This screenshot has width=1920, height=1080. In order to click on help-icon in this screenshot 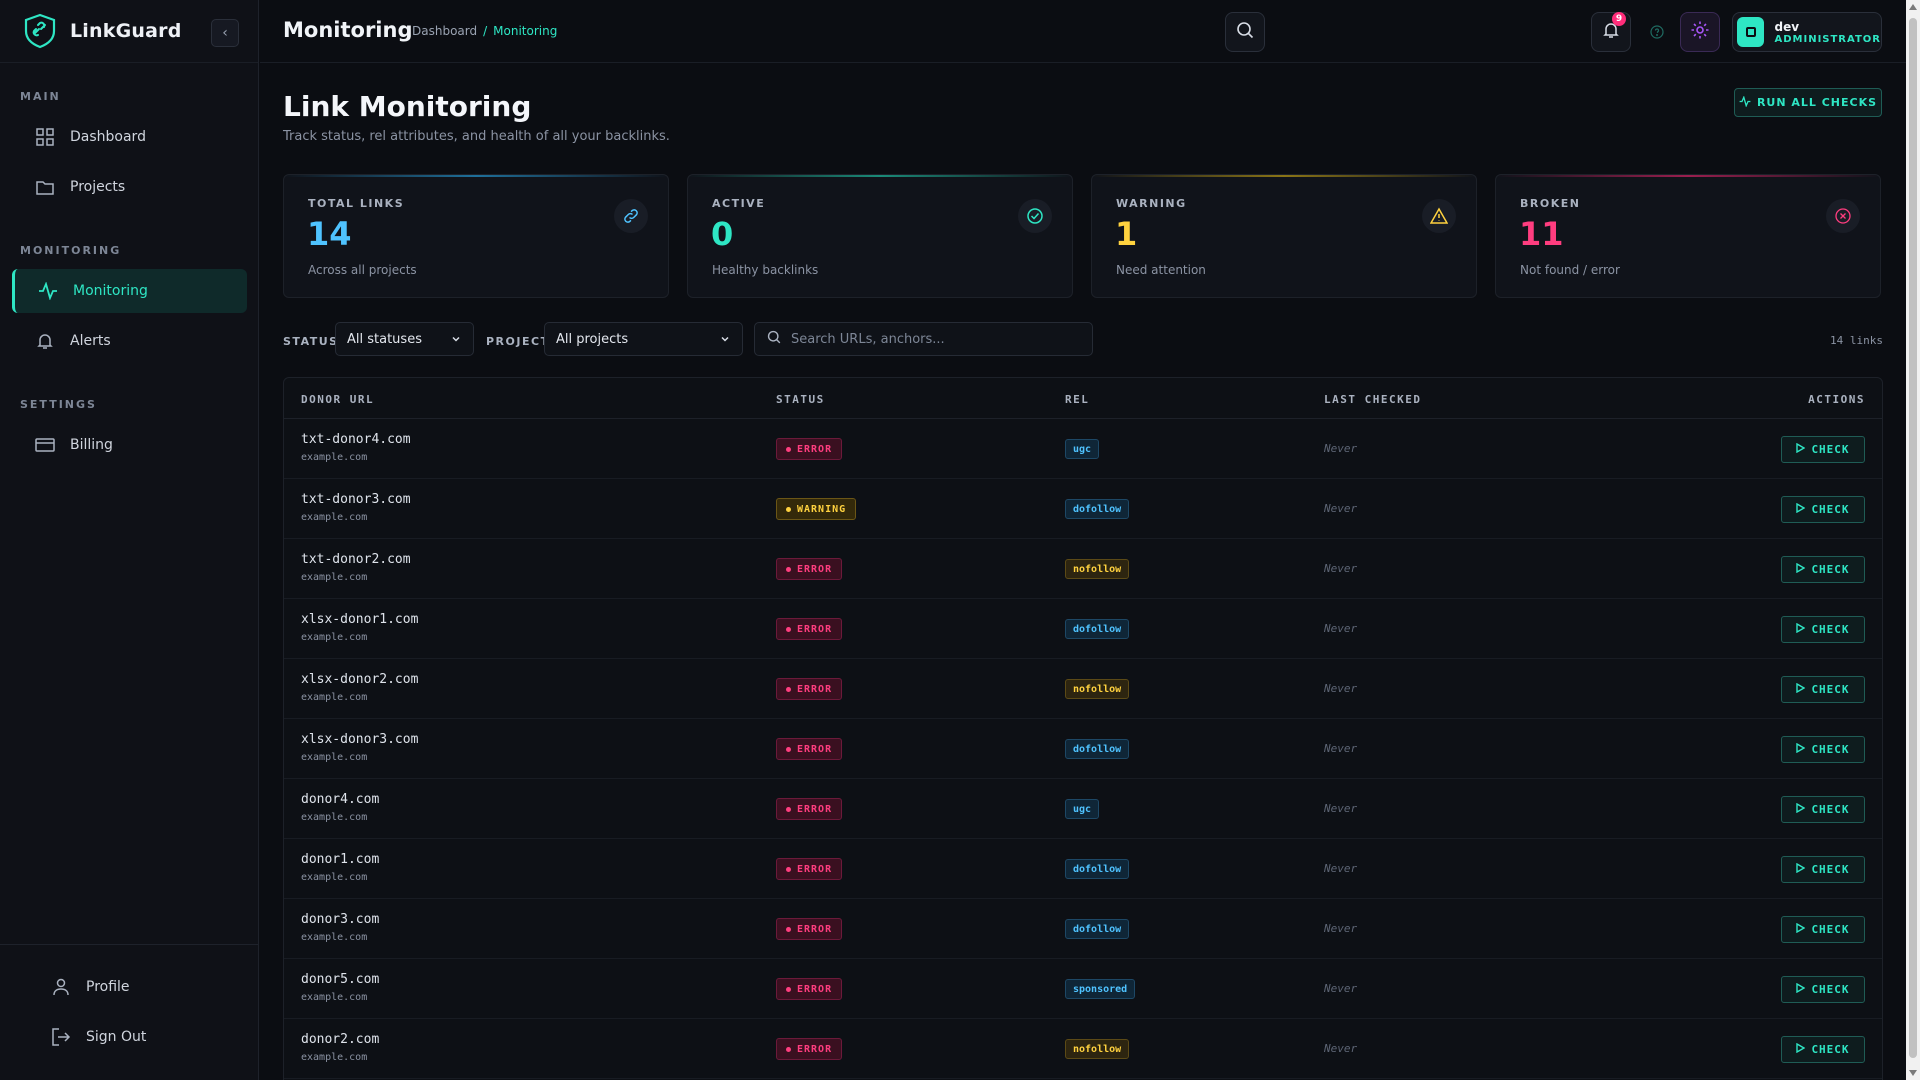, I will do `click(1658, 32)`.